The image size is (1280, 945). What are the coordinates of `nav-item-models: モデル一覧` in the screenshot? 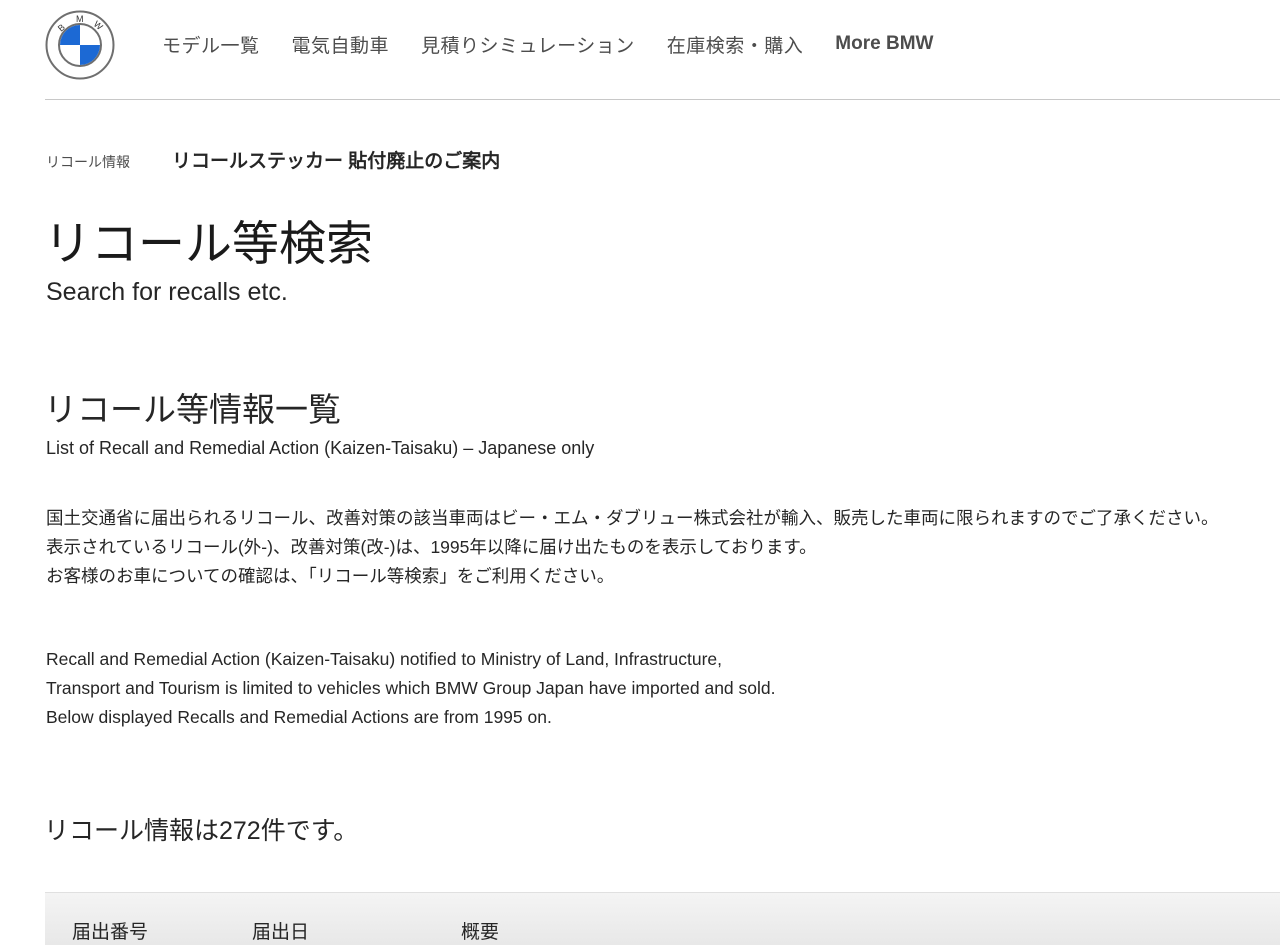 It's located at (211, 44).